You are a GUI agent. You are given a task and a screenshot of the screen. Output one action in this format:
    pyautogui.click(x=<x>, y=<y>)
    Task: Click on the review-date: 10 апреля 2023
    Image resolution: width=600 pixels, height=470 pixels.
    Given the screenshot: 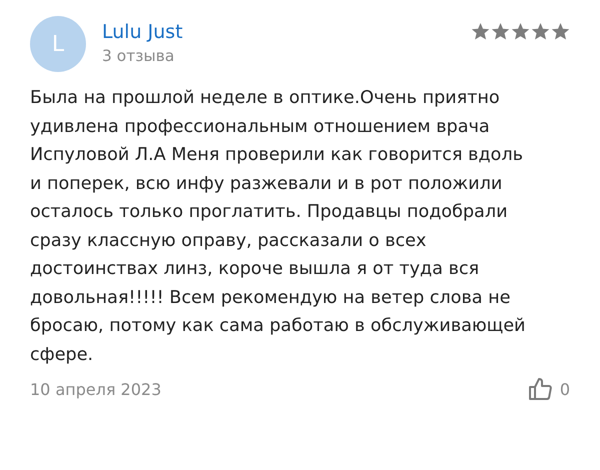 What is the action you would take?
    pyautogui.click(x=96, y=389)
    